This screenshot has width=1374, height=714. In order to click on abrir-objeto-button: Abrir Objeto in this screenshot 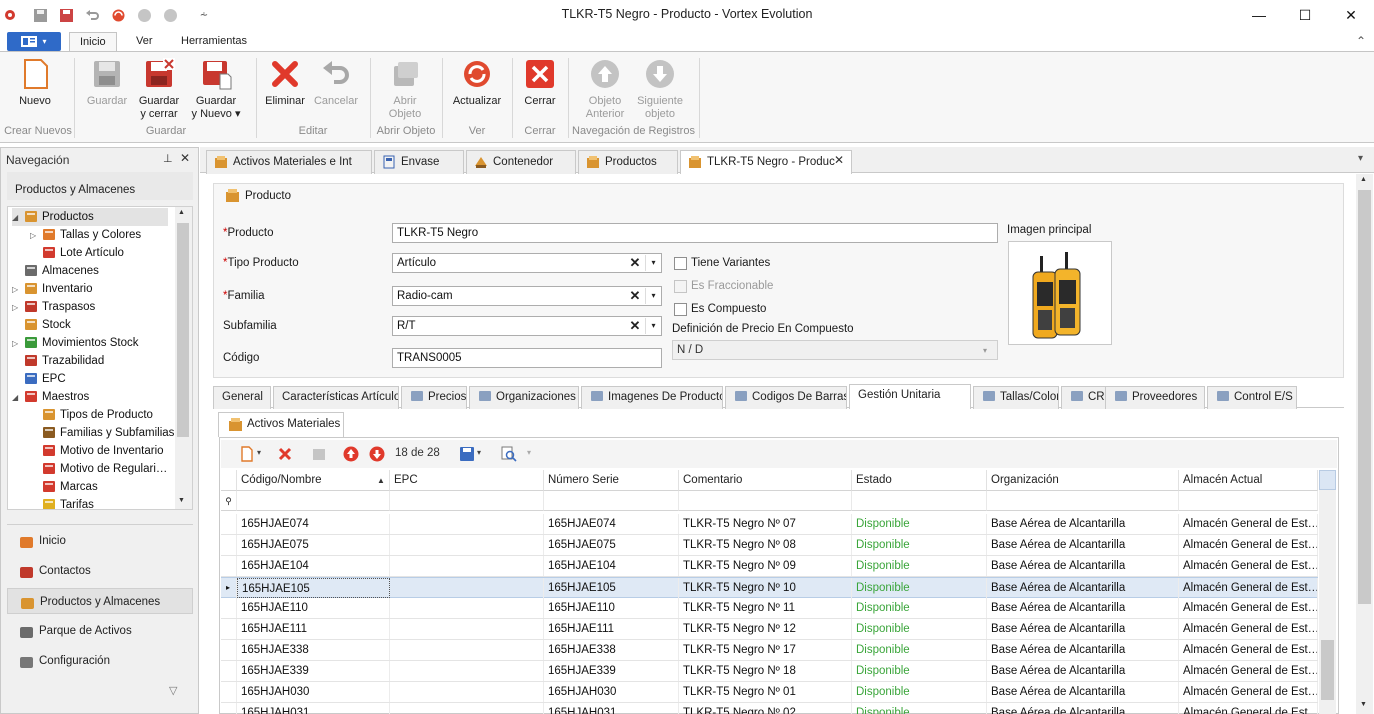, I will do `click(405, 89)`.